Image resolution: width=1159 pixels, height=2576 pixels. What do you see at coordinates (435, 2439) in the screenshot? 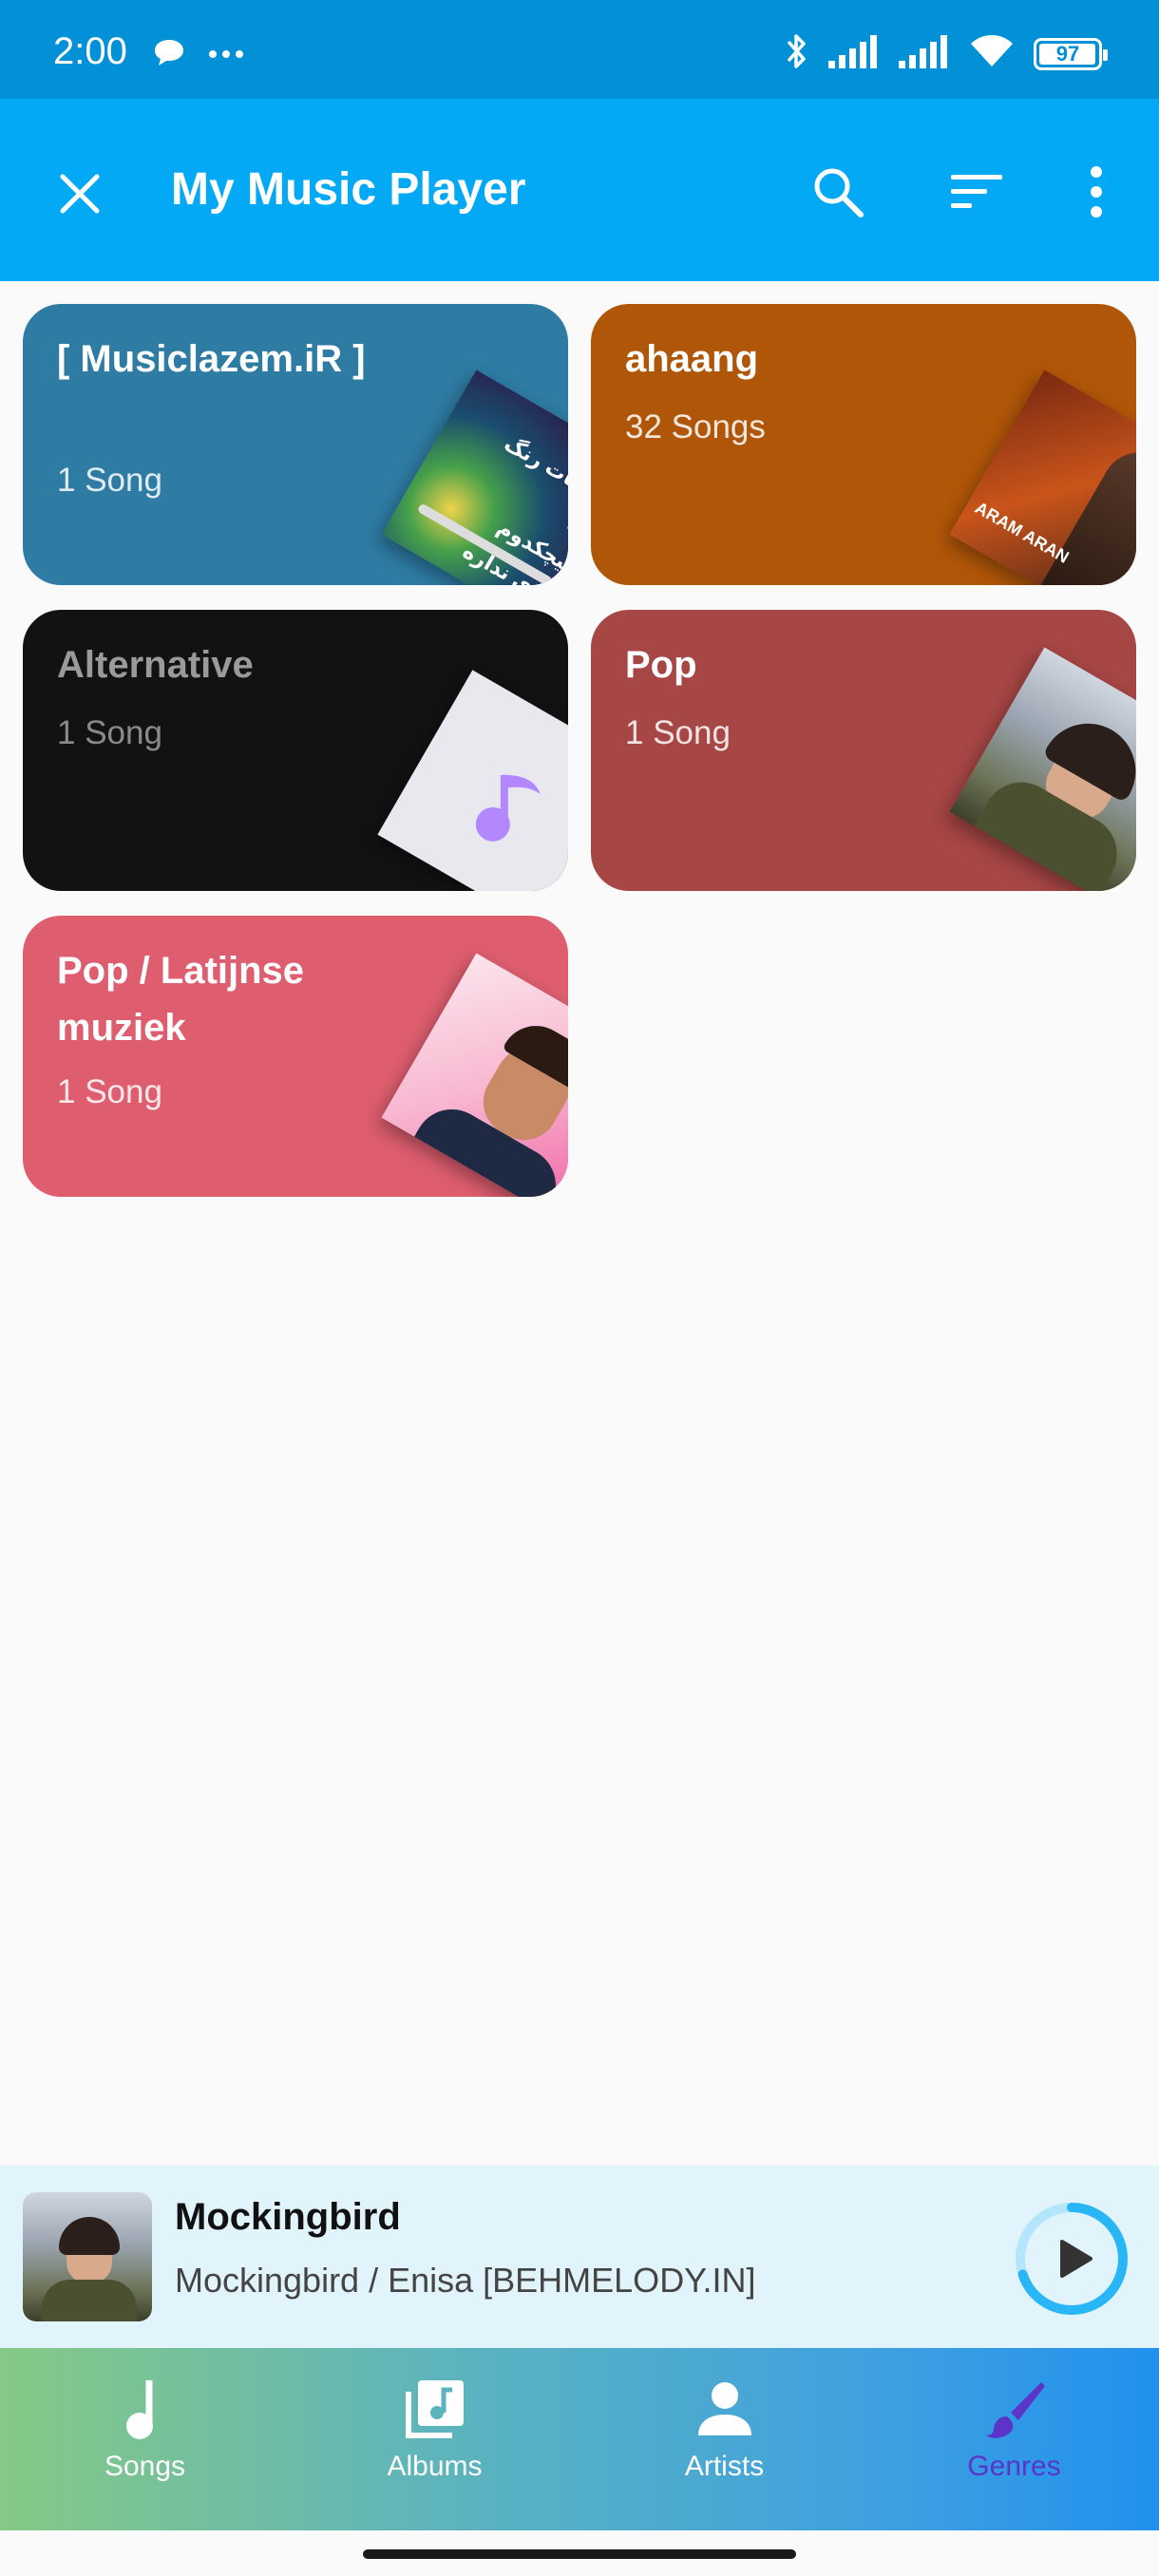
I see `nav-item-albums: Albums` at bounding box center [435, 2439].